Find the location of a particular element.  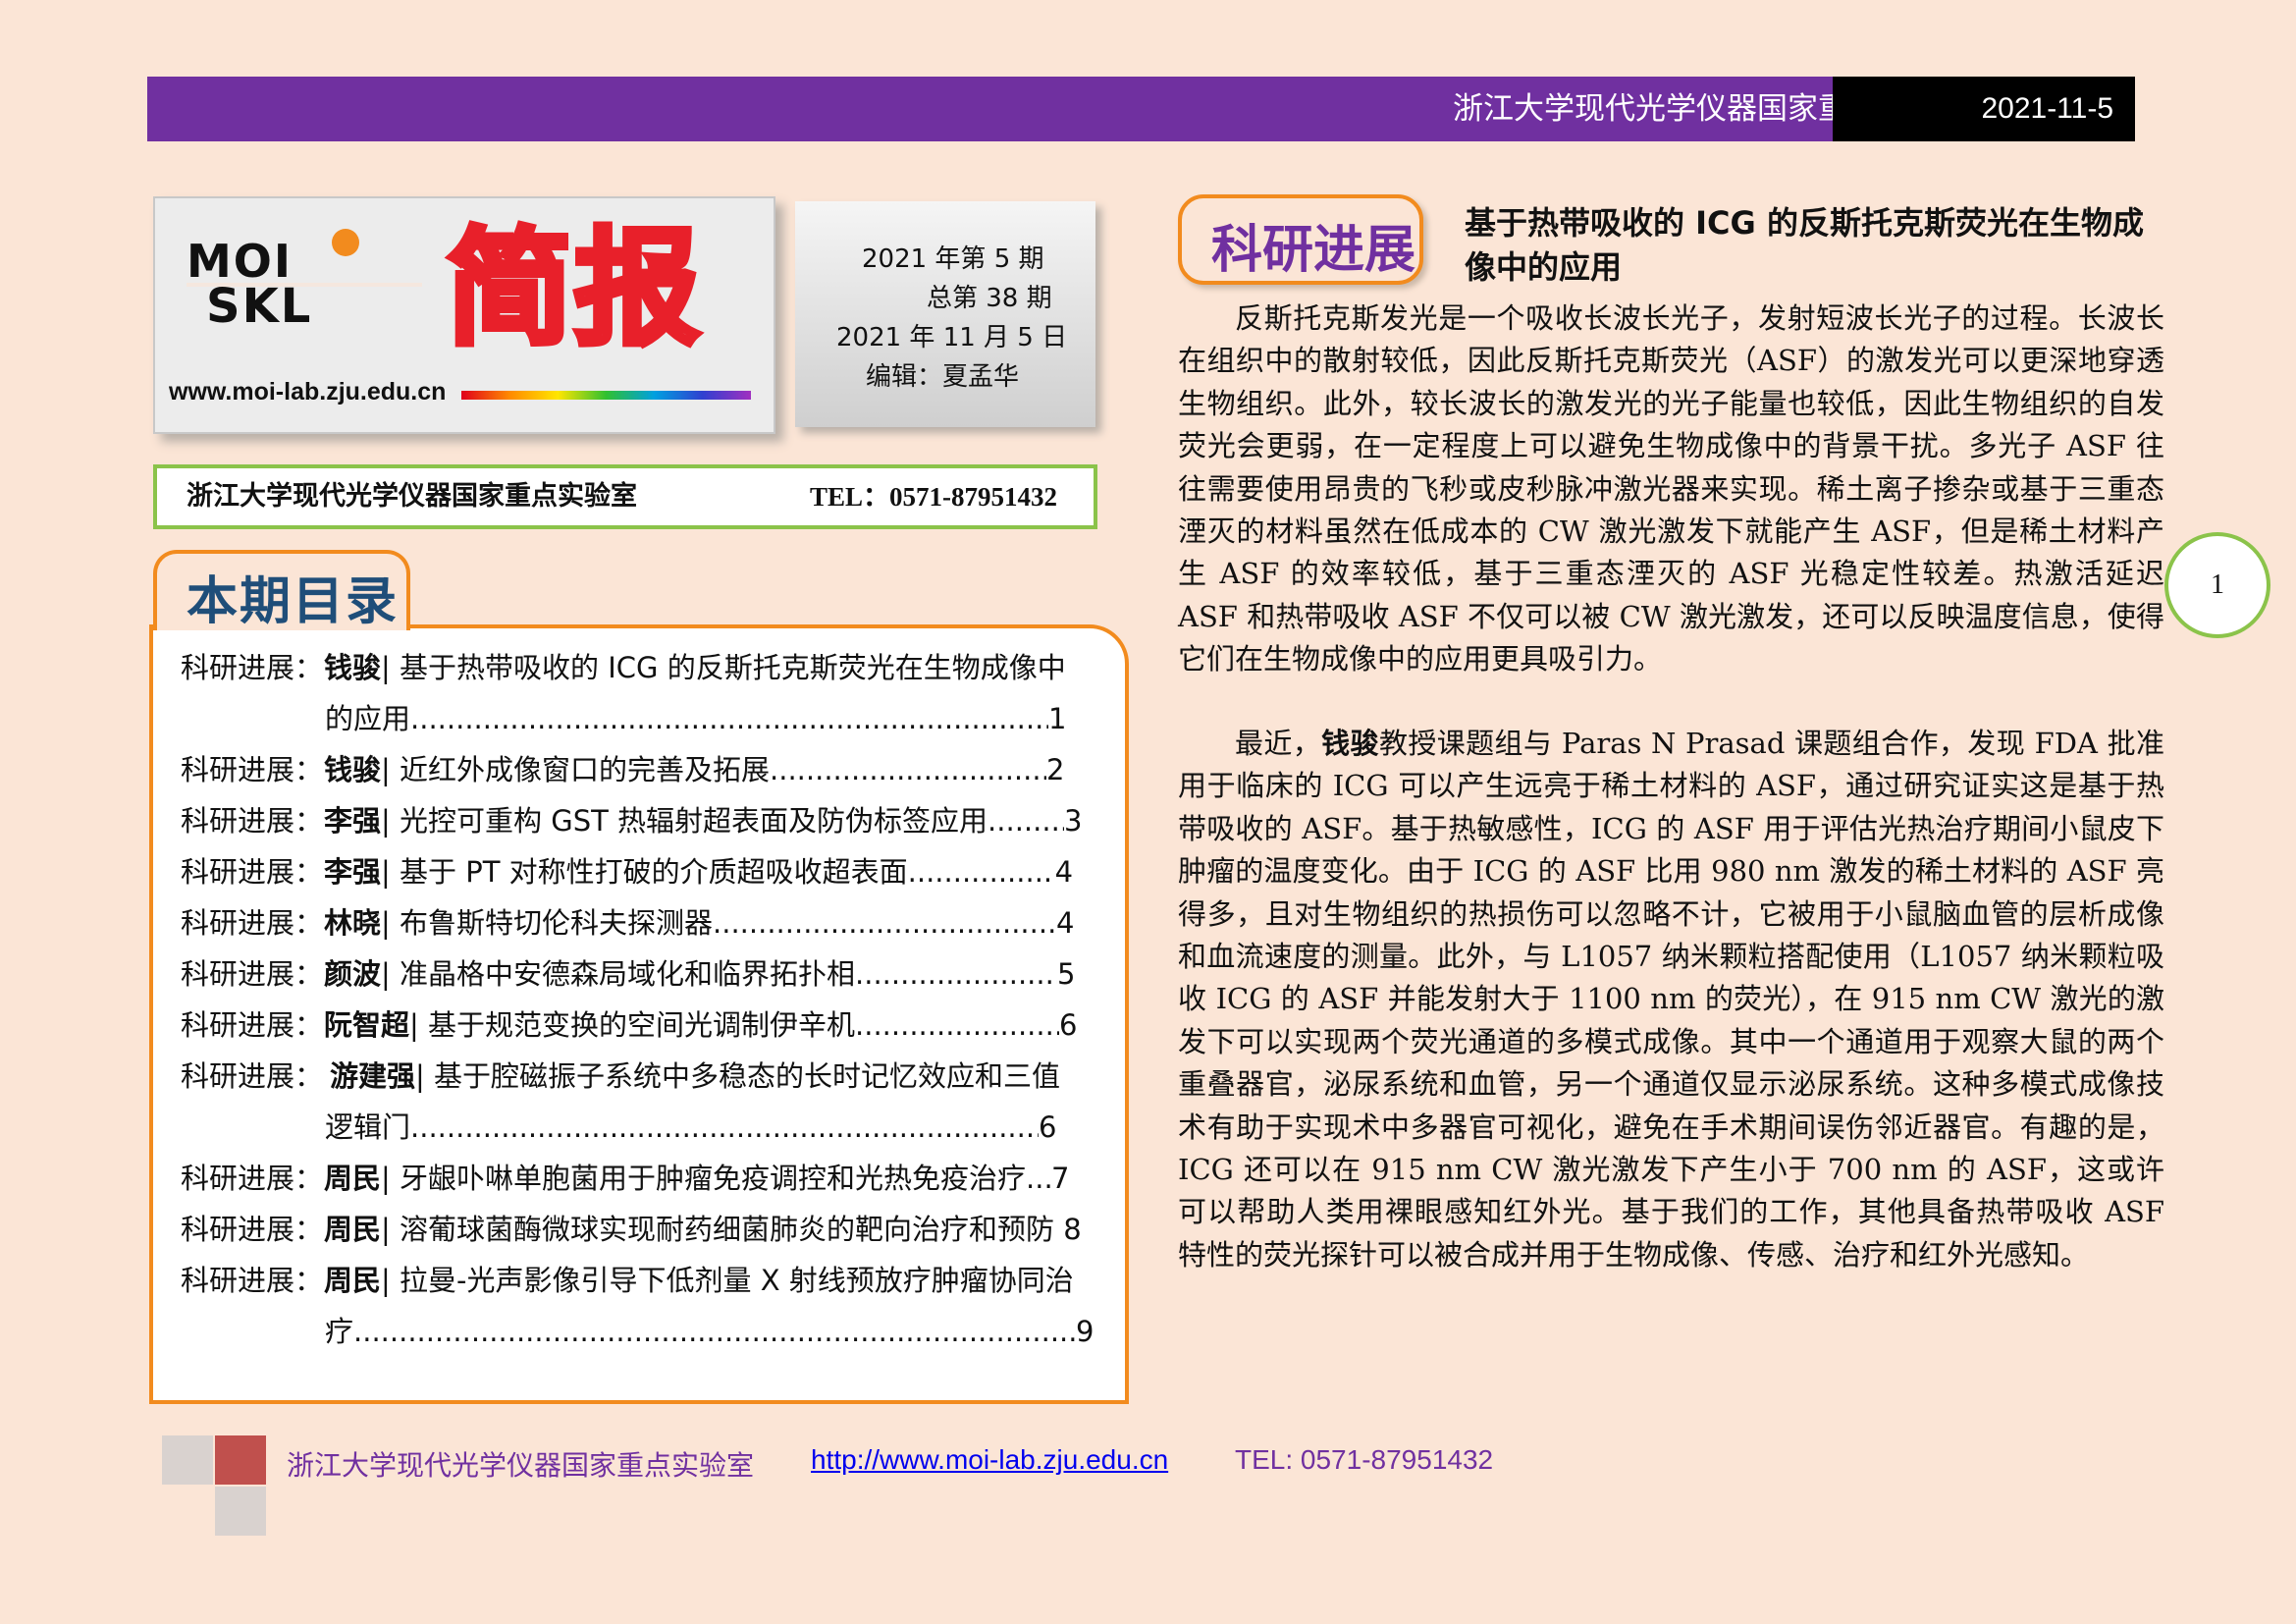

article-title: 基于热带吸收的 ICG 的反斯托克斯荧光在生物成像中的应用 is located at coordinates (1805, 245).